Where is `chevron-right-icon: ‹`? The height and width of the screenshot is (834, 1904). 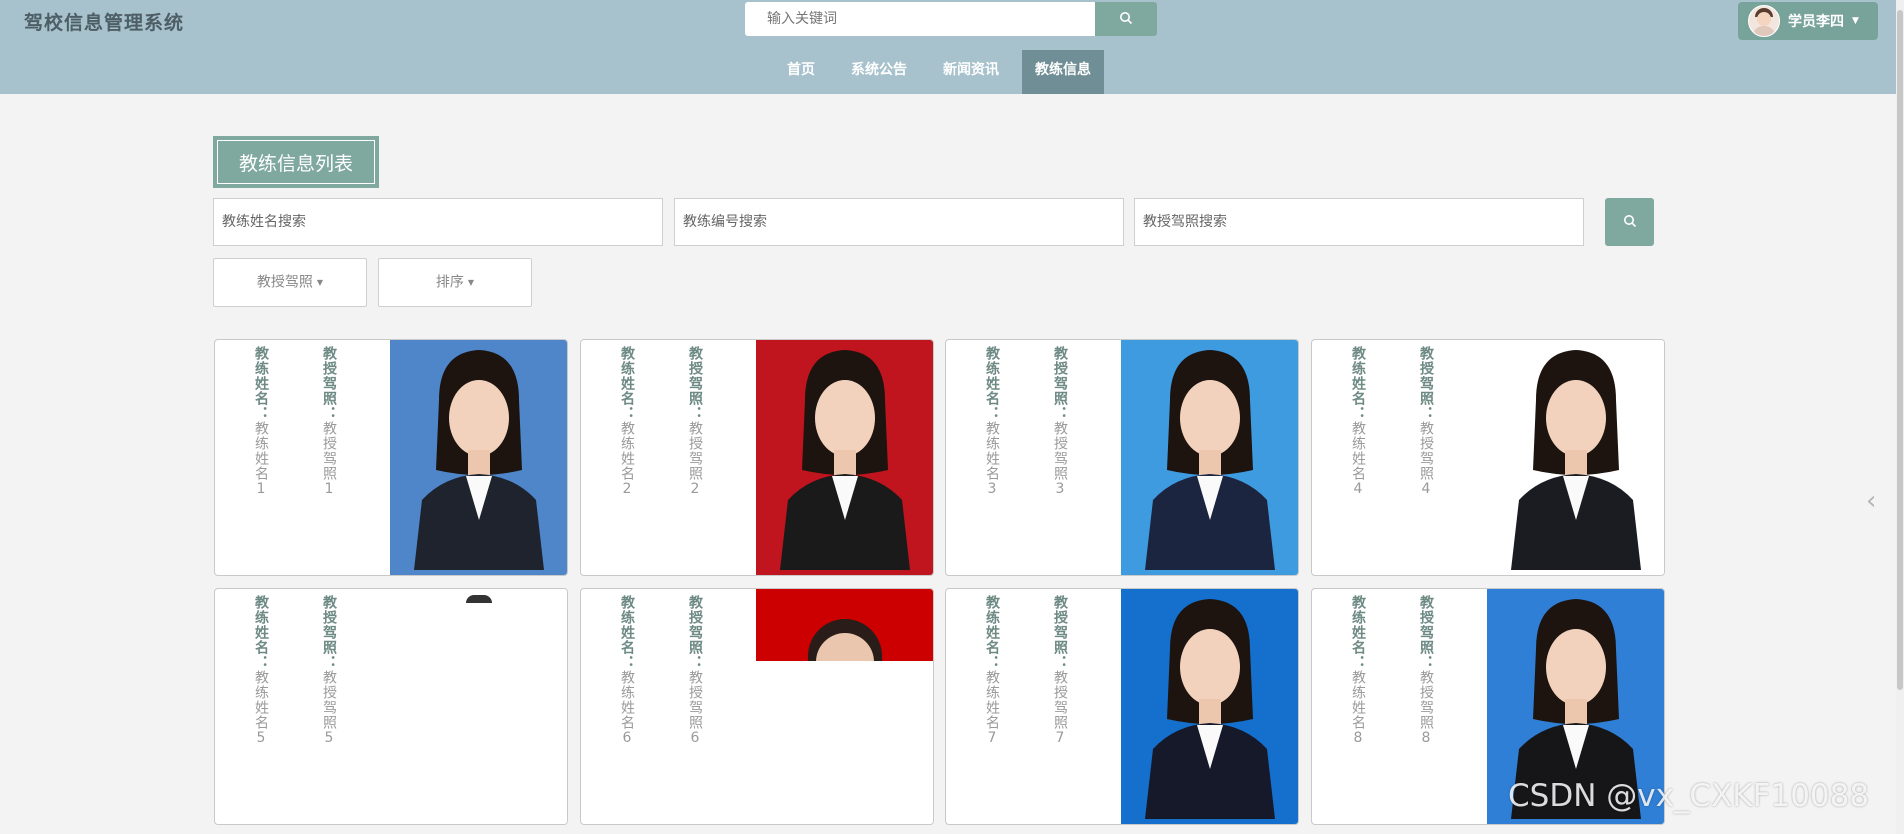
chevron-right-icon: ‹ is located at coordinates (1880, 501).